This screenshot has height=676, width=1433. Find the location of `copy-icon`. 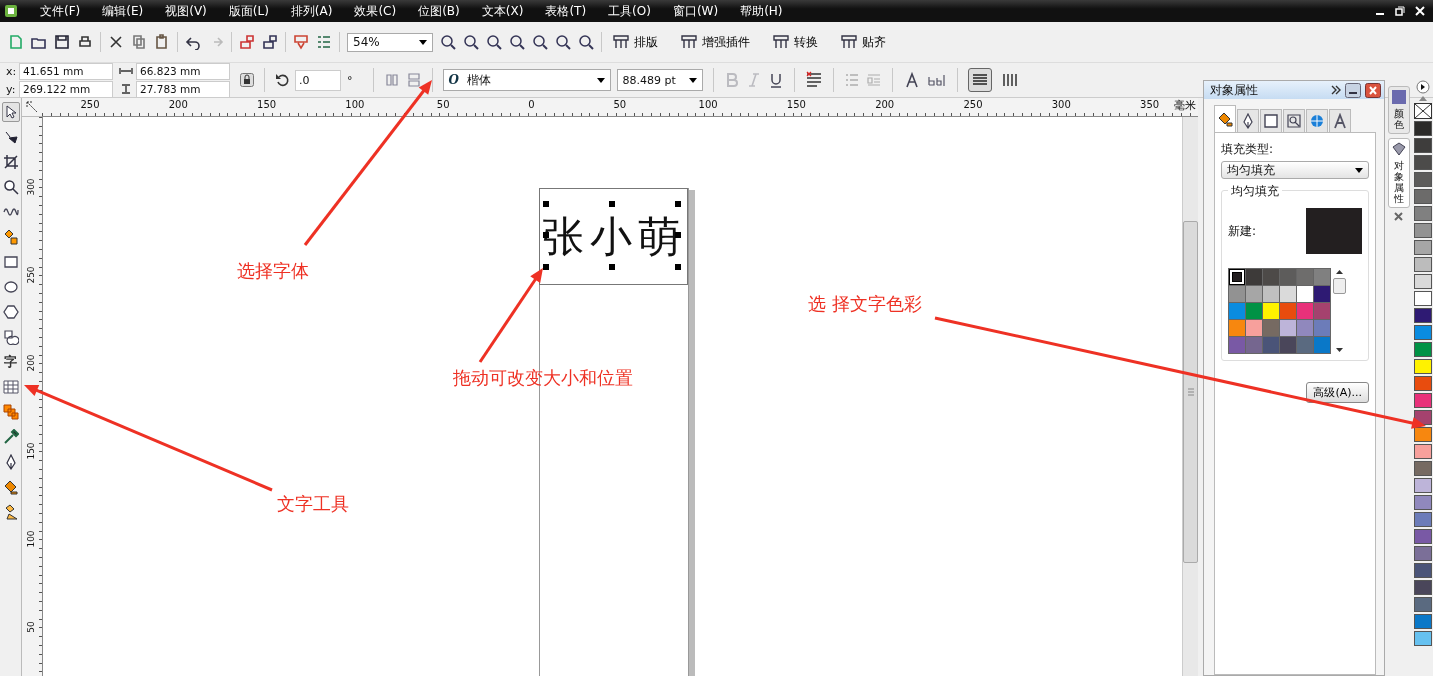

copy-icon is located at coordinates (139, 42).